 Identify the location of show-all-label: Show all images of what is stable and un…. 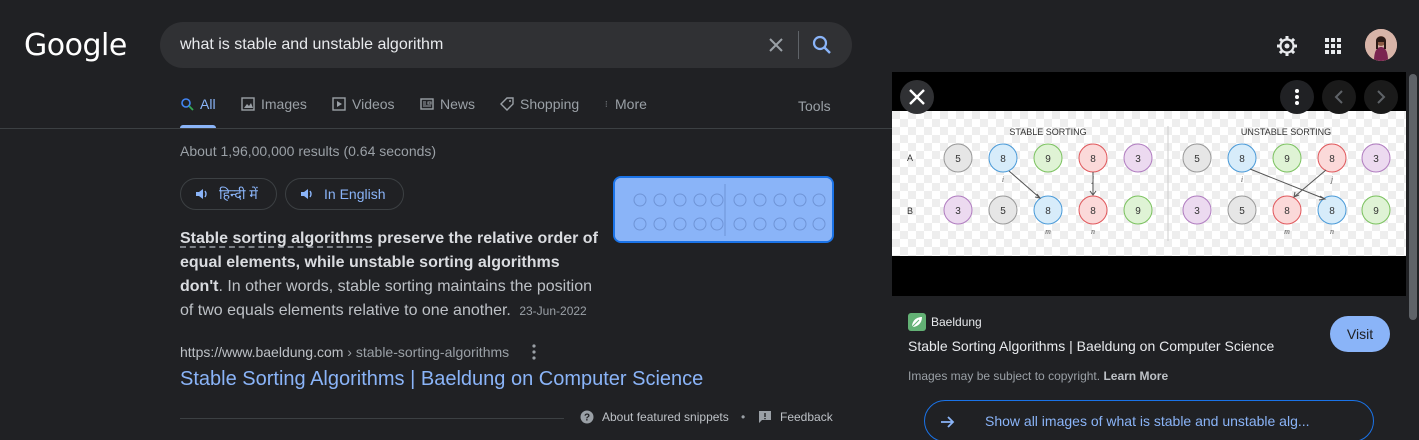
(1147, 421).